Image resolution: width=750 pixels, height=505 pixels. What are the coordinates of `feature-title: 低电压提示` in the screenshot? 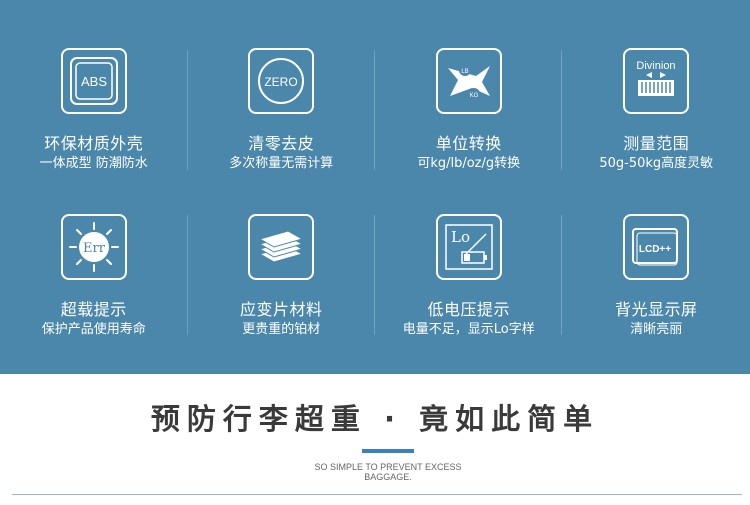 It's located at (468, 309).